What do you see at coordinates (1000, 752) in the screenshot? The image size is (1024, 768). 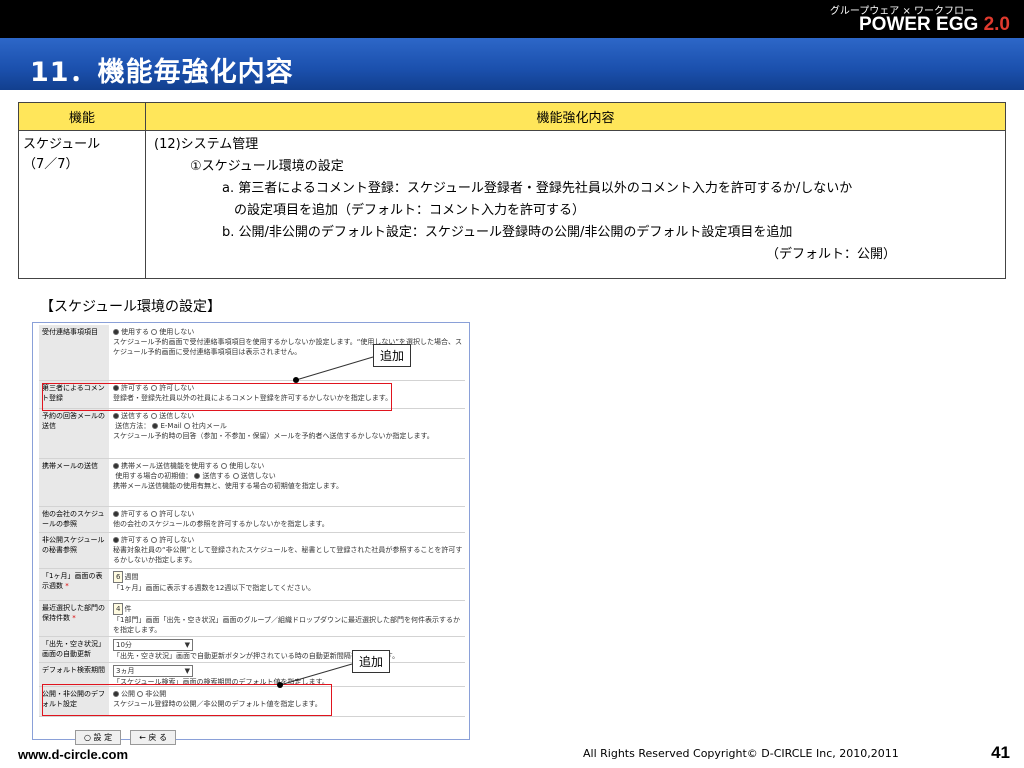 I see `page-number: 41` at bounding box center [1000, 752].